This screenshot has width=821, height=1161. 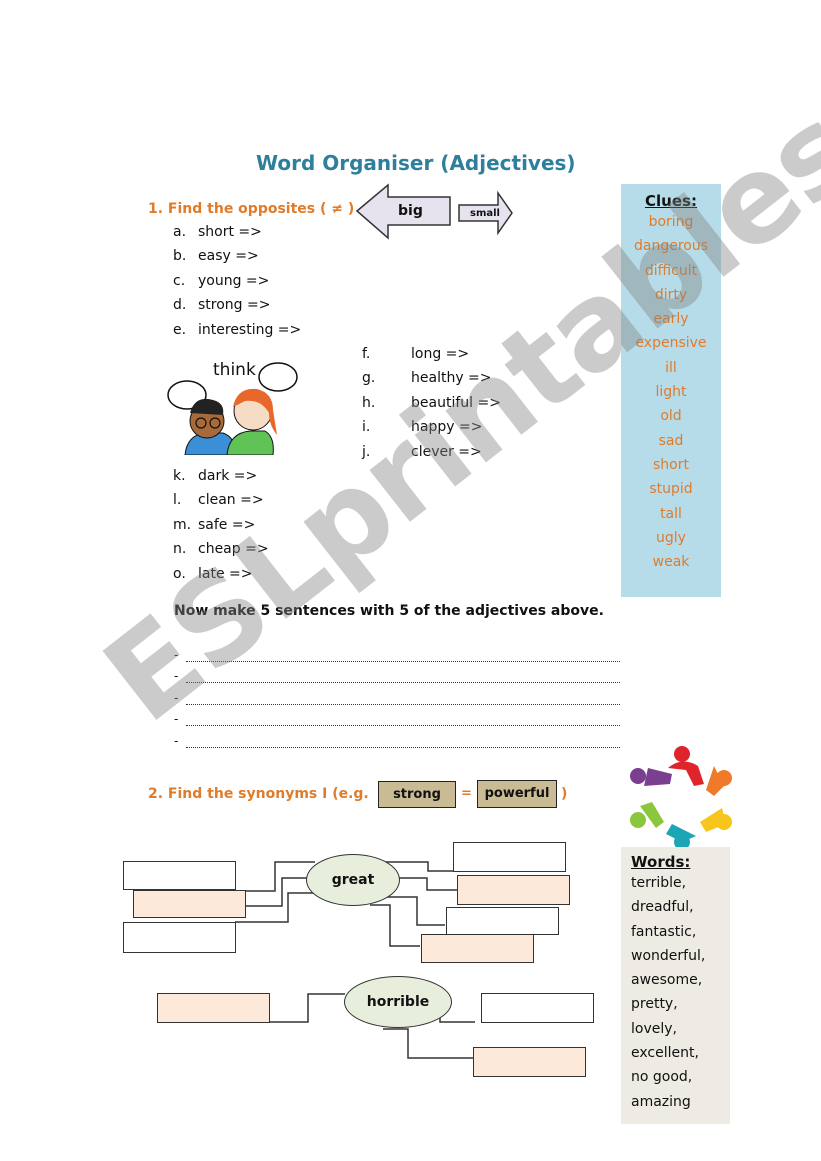 I want to click on synonym-example-close: ), so click(x=564, y=794).